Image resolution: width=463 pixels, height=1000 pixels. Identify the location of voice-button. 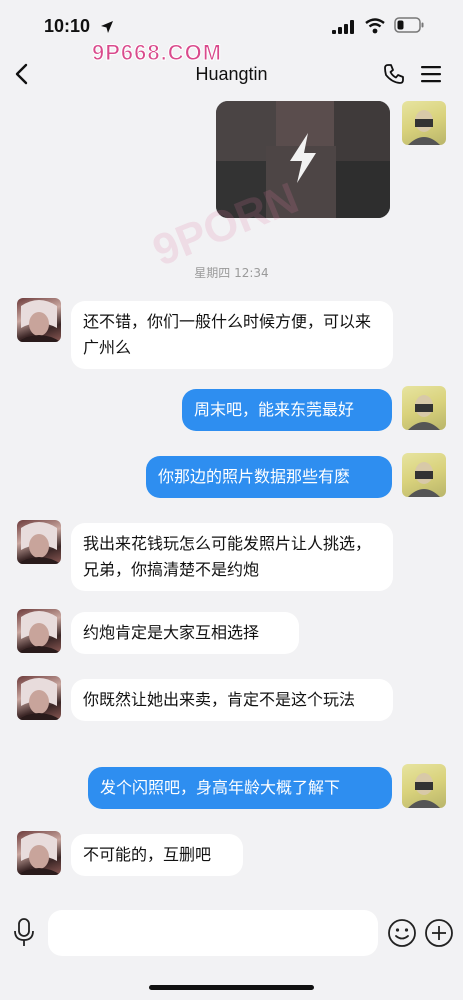
(24, 935).